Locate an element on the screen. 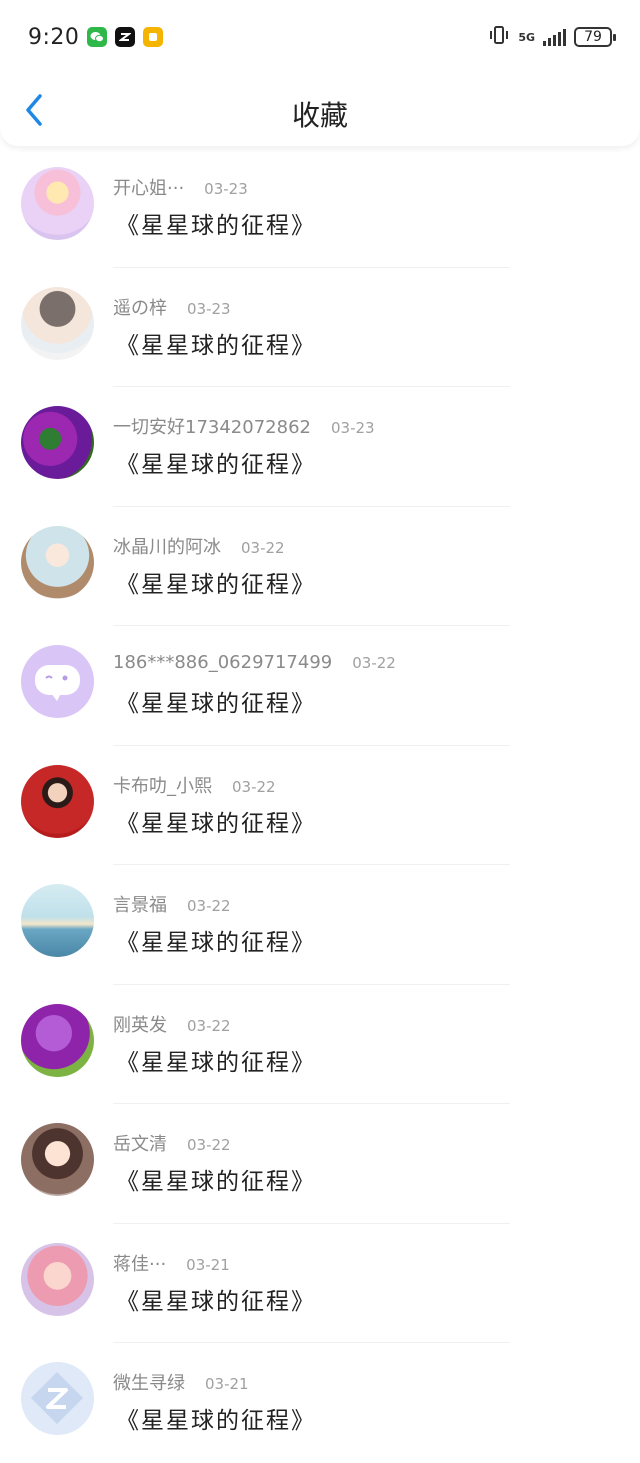  list-item: 遥の梓 03-23 《星星球的征程》 is located at coordinates (320, 327).